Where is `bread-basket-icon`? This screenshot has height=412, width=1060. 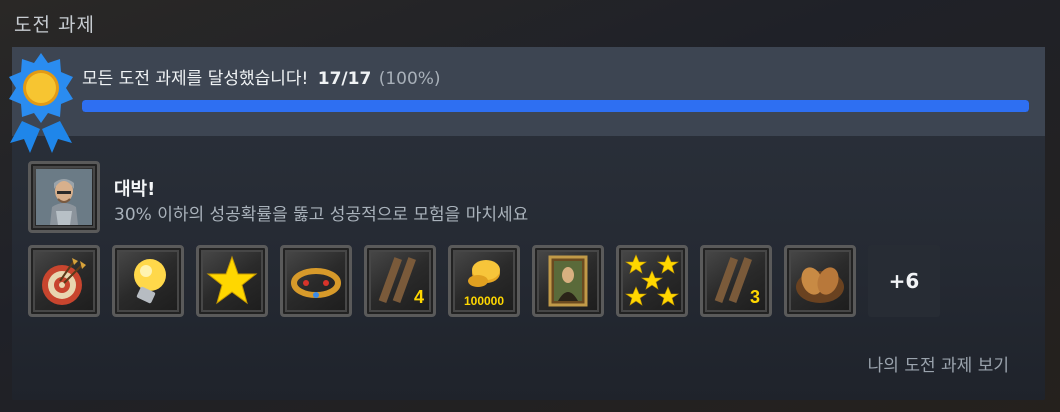
bread-basket-icon is located at coordinates (820, 285).